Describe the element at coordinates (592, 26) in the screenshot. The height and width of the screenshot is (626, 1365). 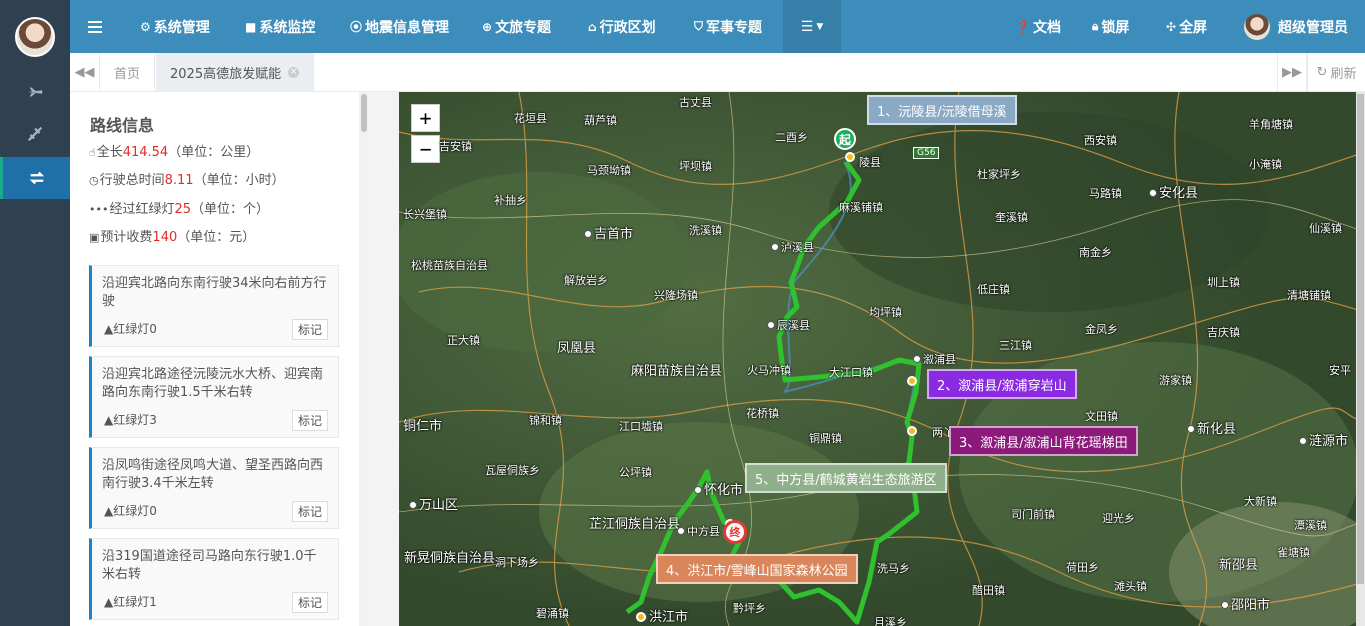
I see `bank-icon: ⌂` at that location.